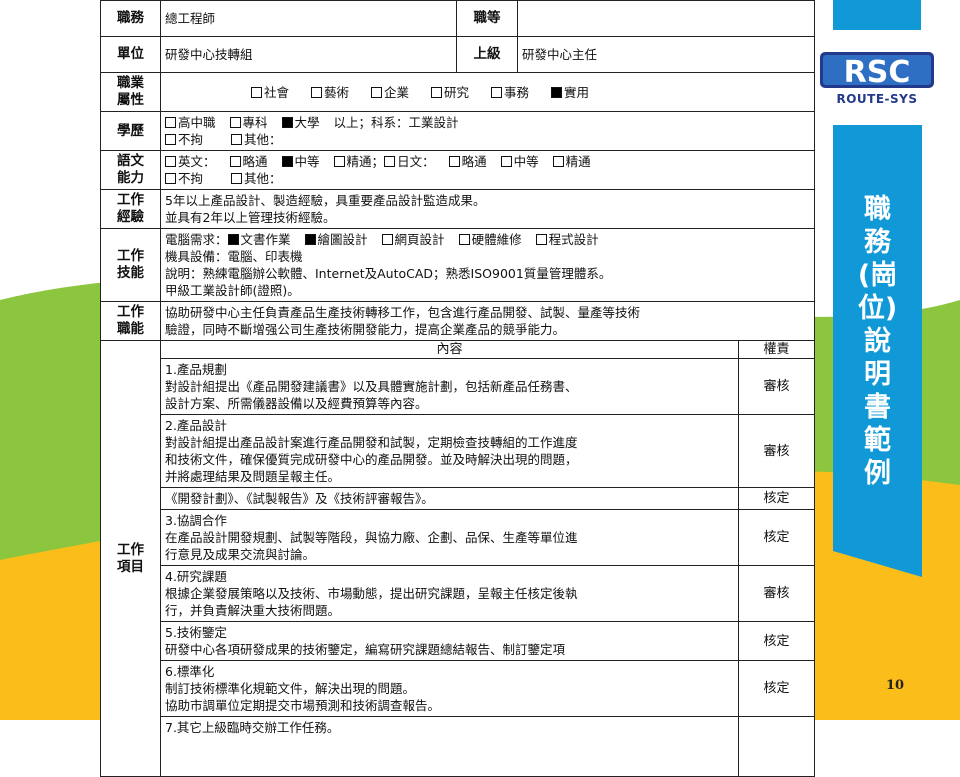 This screenshot has width=960, height=777. I want to click on skill-programming: 程式設計, so click(573, 239).